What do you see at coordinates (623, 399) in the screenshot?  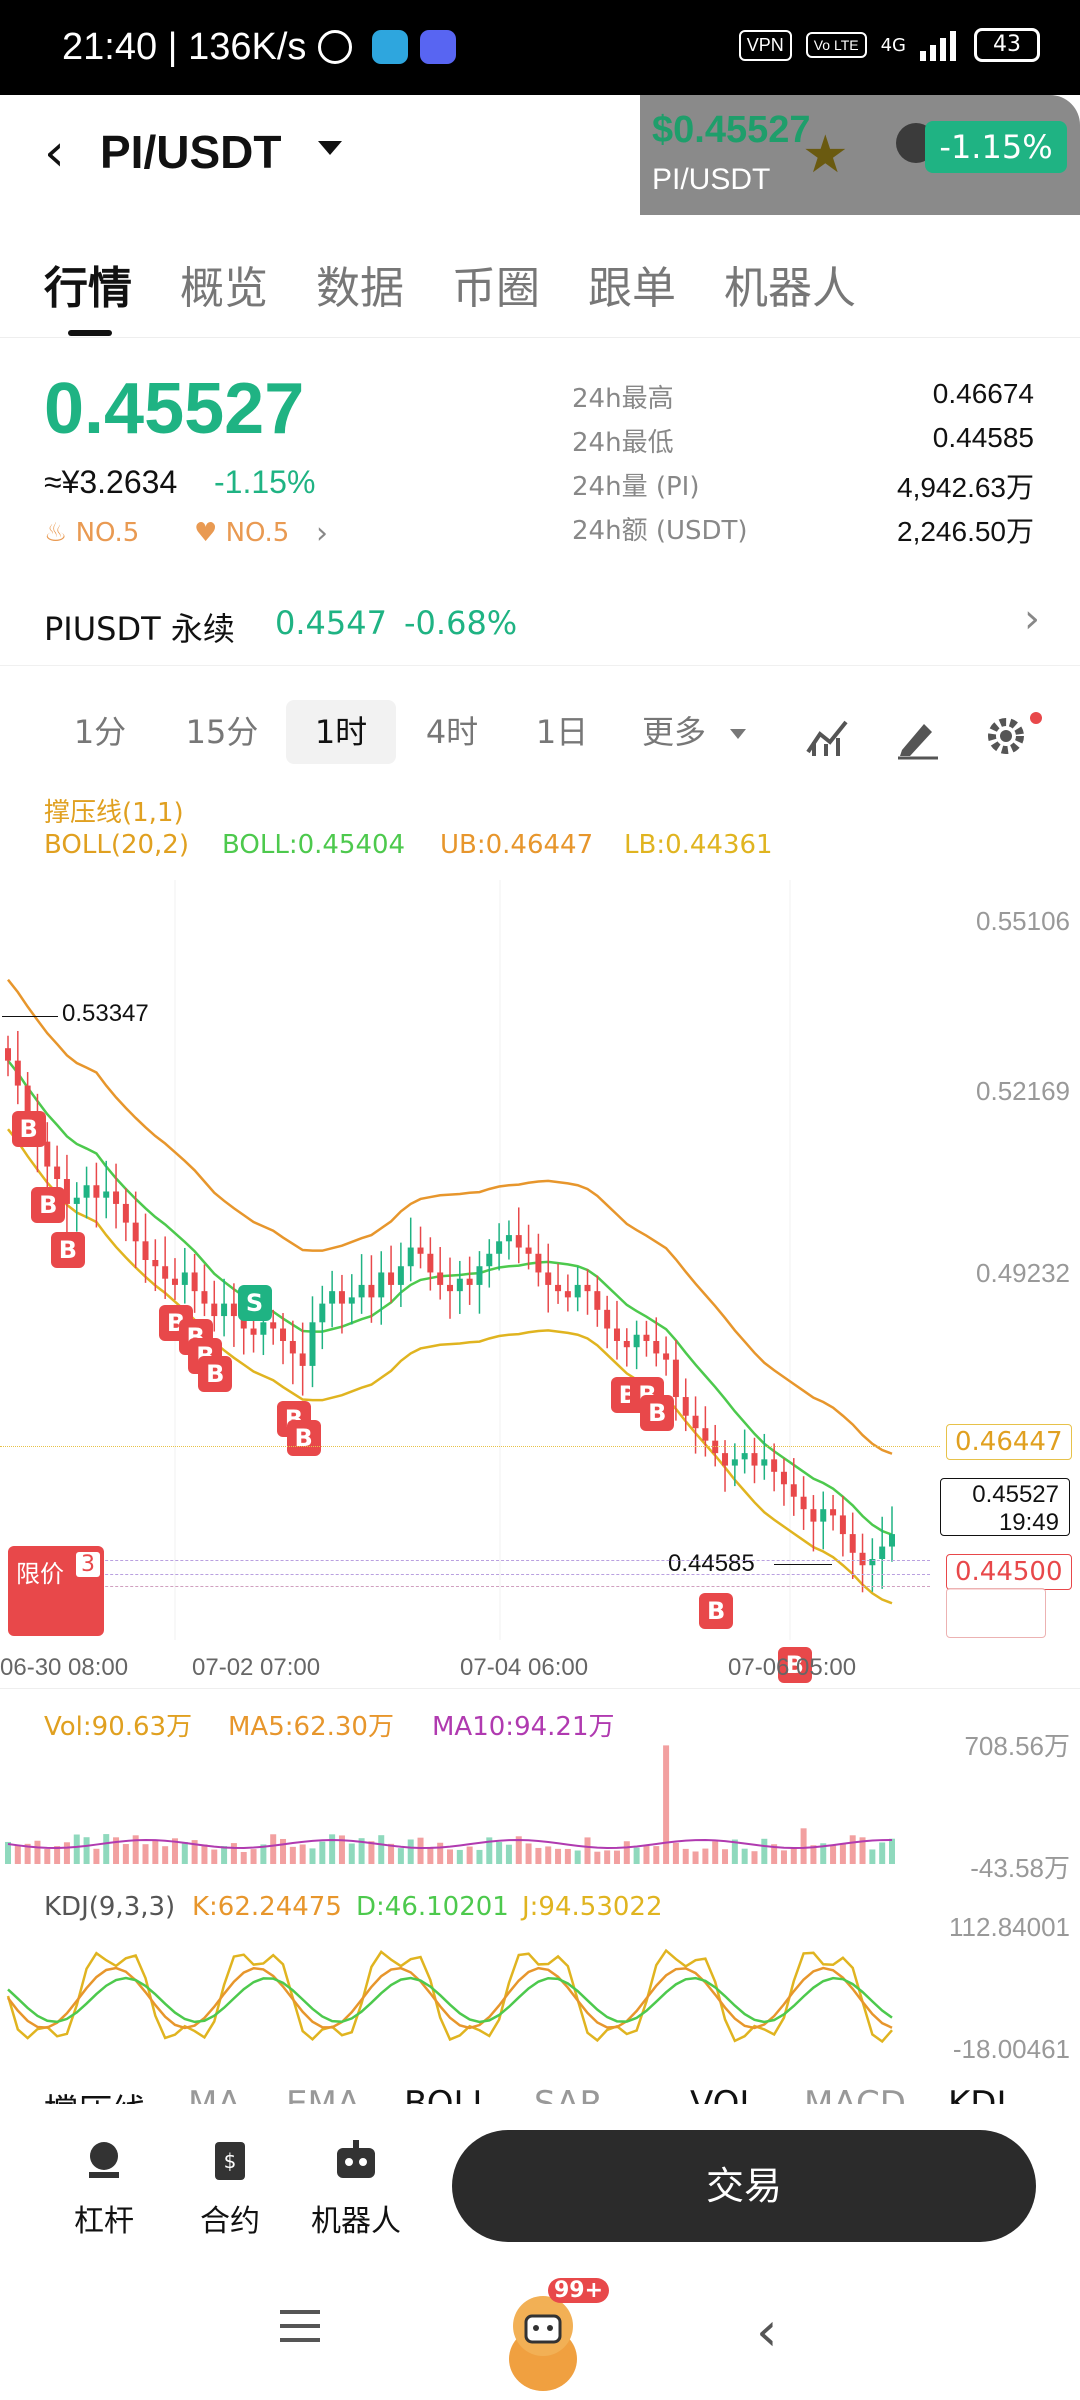 I see `stat-label: 24h最高` at bounding box center [623, 399].